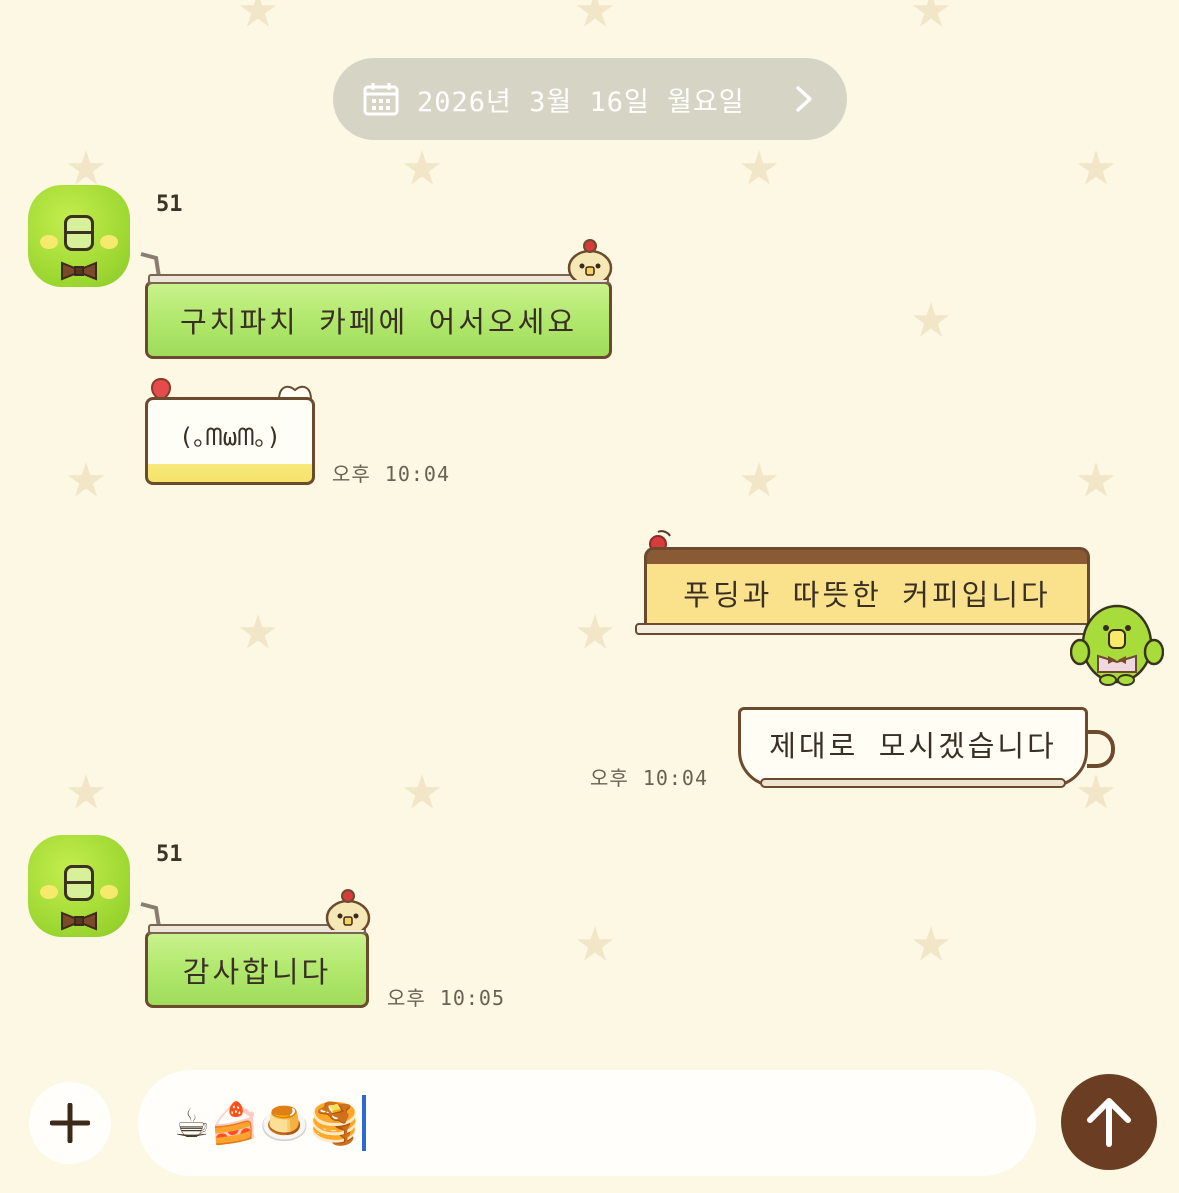 This screenshot has height=1193, width=1179. I want to click on message-text: 푸딩과 따뜻한 커피입니다, so click(867, 595).